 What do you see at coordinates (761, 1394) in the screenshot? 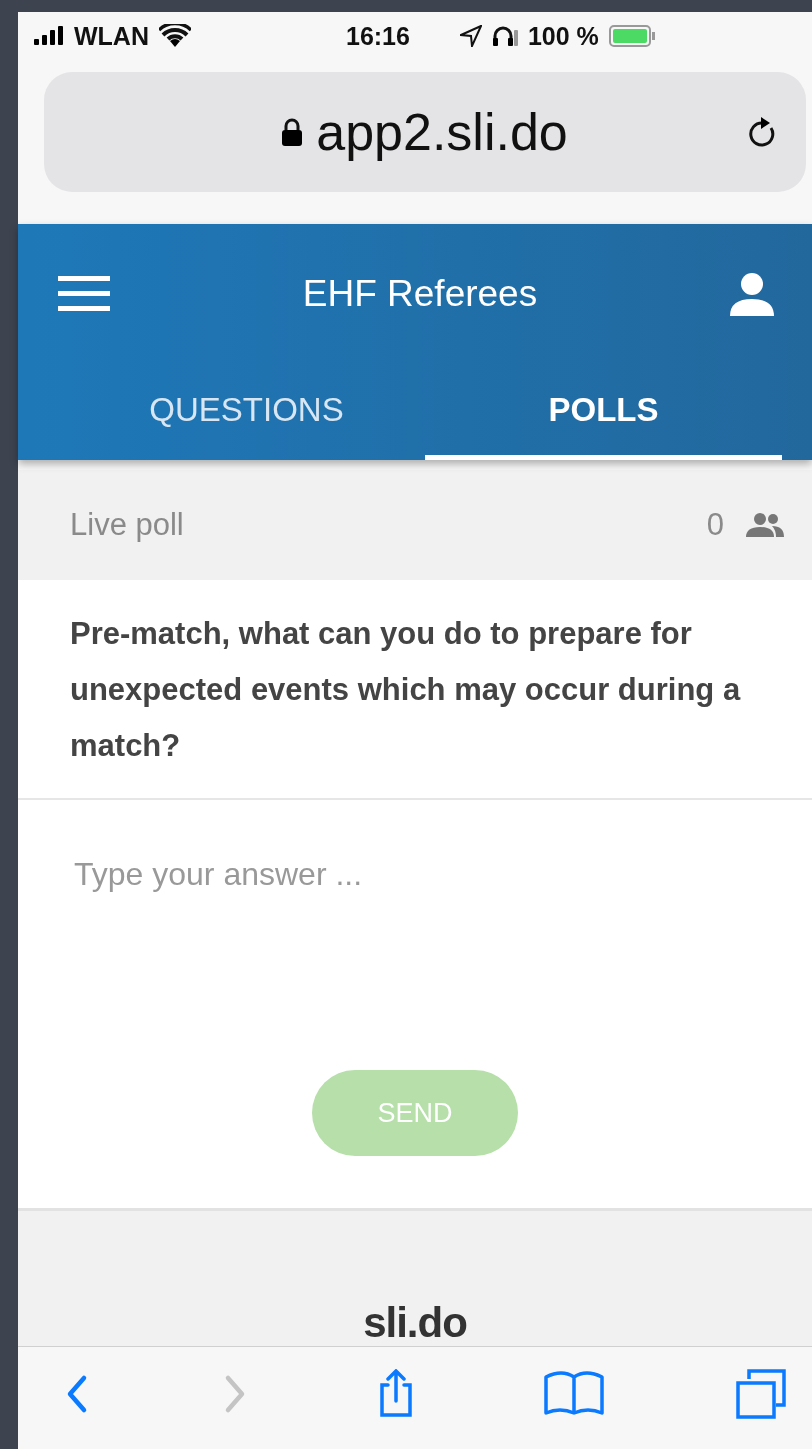
I see `tabs-icon` at bounding box center [761, 1394].